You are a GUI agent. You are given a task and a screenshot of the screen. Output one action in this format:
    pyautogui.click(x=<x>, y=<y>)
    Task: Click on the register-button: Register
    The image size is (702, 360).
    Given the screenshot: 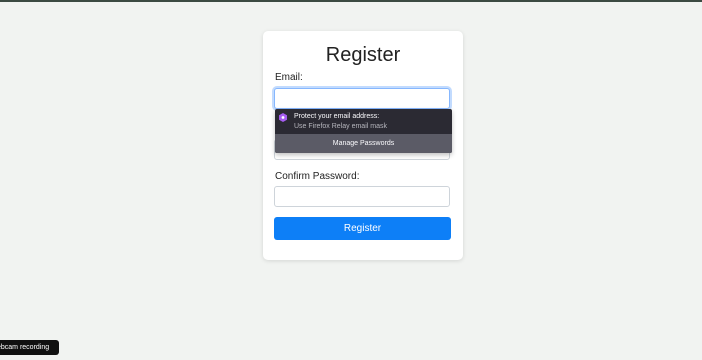 What is the action you would take?
    pyautogui.click(x=362, y=228)
    